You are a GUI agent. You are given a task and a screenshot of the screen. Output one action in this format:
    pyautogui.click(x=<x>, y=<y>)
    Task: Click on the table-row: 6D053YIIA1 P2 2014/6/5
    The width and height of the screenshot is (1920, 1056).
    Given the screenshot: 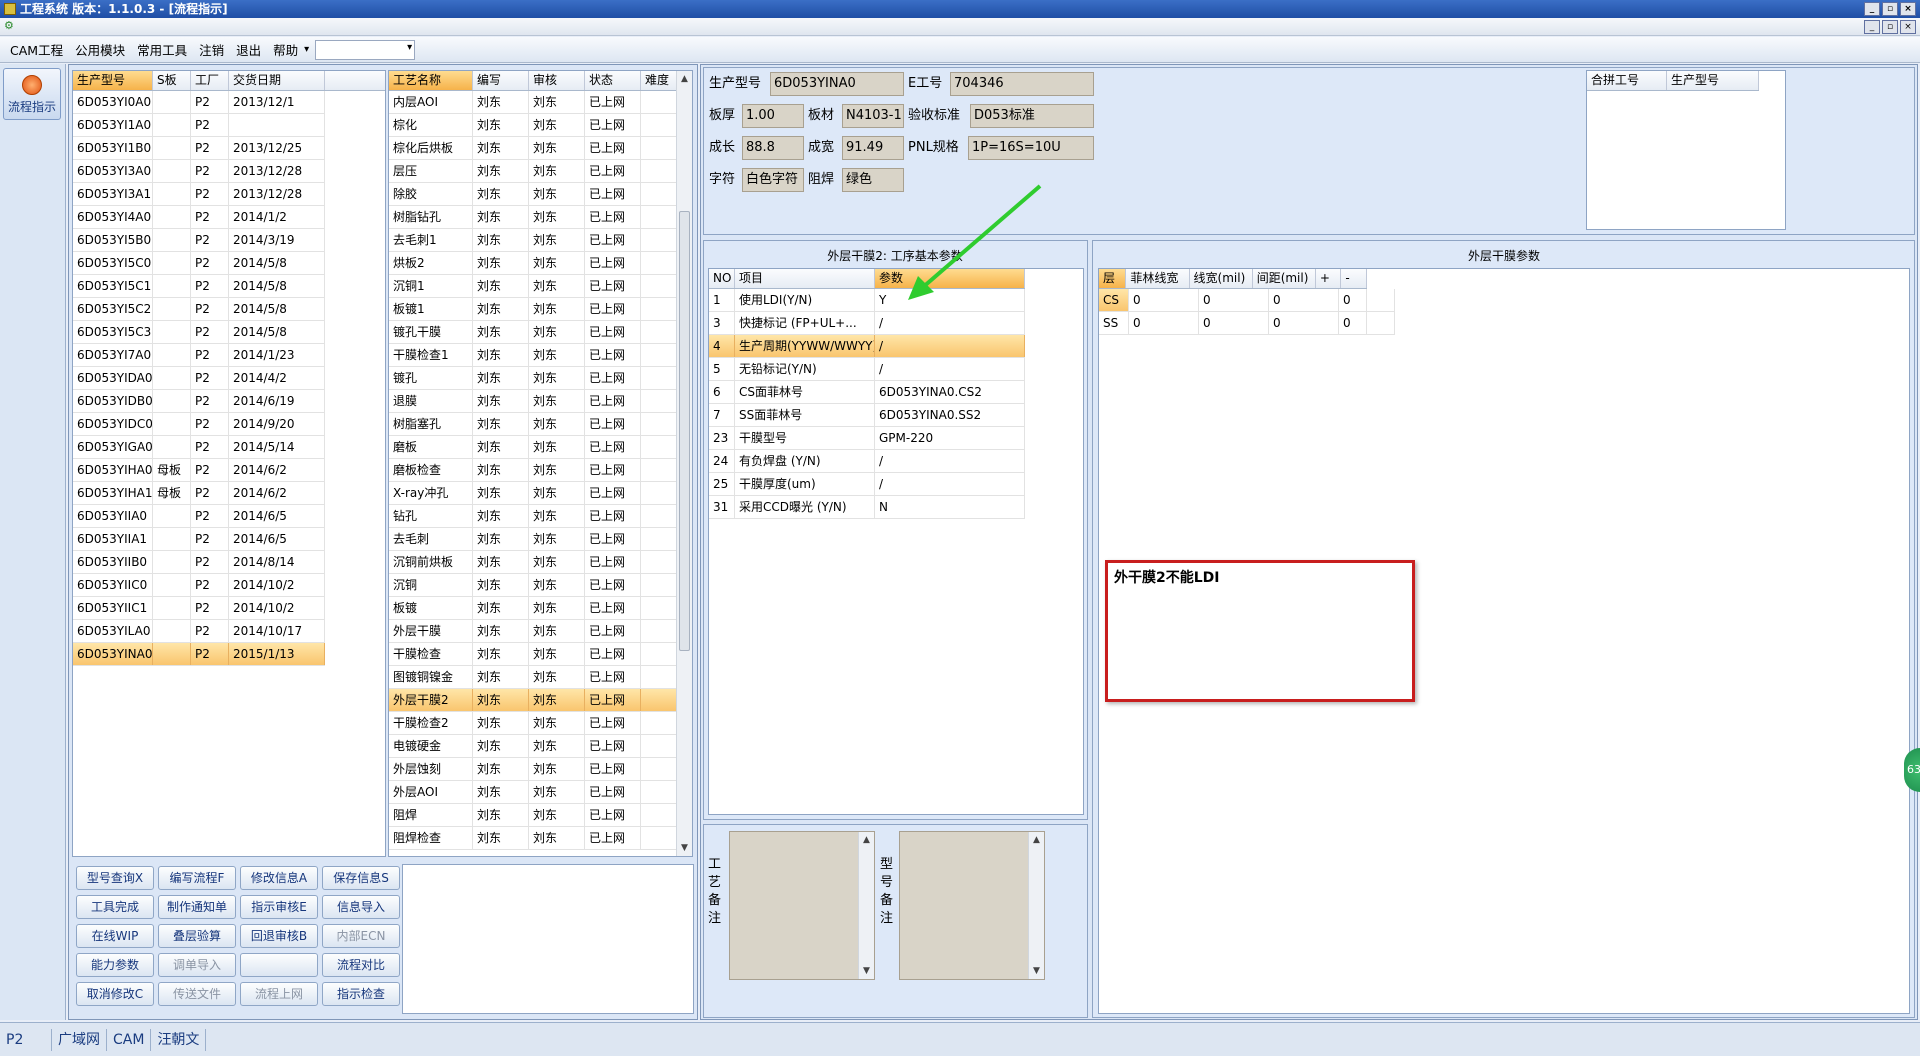 What is the action you would take?
    pyautogui.click(x=199, y=539)
    